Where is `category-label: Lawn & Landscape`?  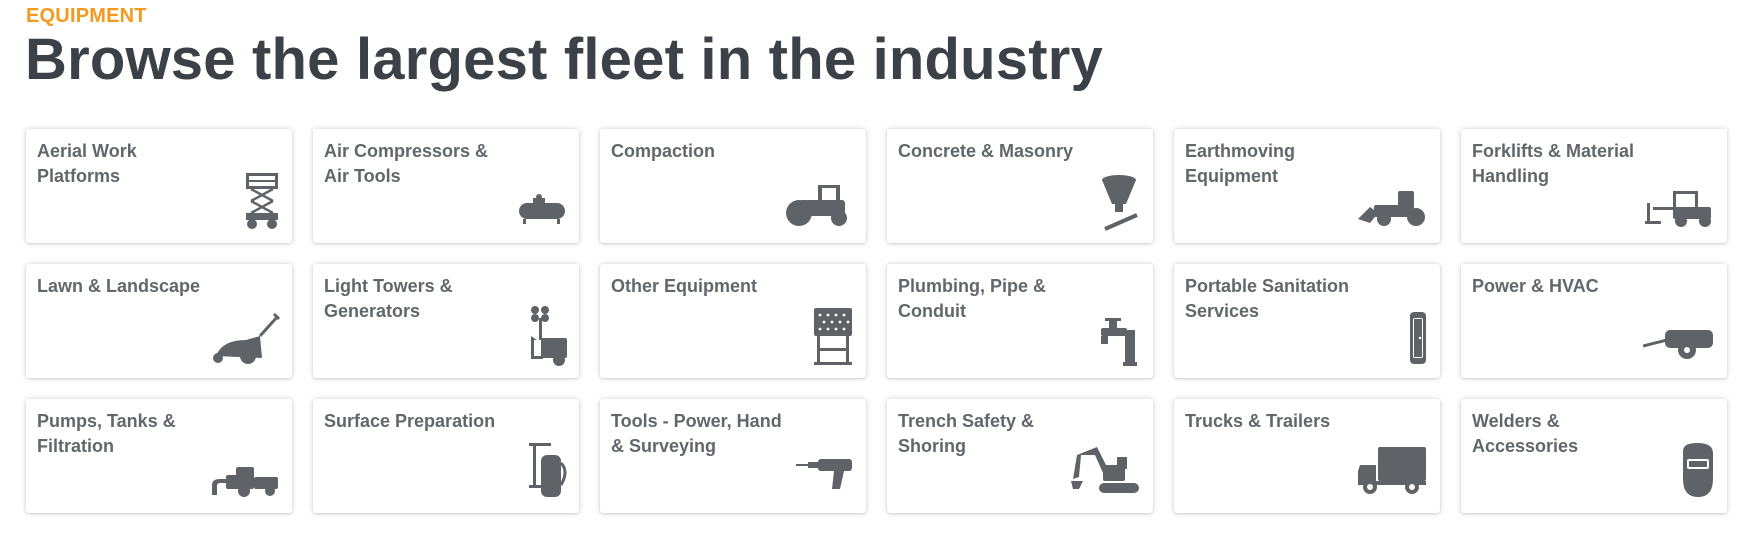 category-label: Lawn & Landscape is located at coordinates (119, 286).